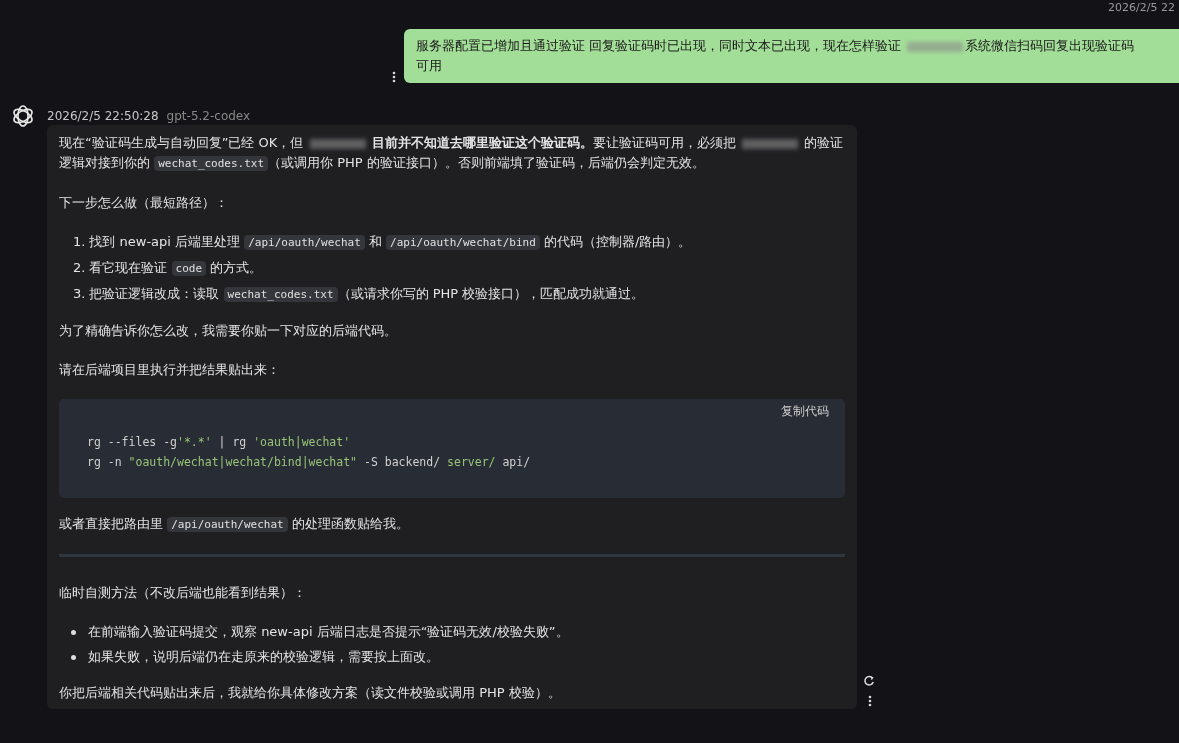 The image size is (1179, 743). Describe the element at coordinates (310, 693) in the screenshot. I see `paragraph: 你把后端相关代码贴出来后，我就给你具体修改方案（读文件校验或调用 PHP 校验）。` at that location.